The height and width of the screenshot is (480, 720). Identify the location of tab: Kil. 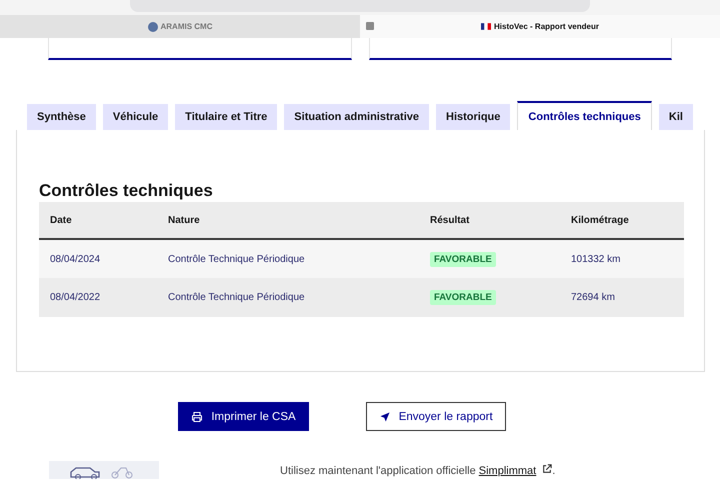
(675, 117).